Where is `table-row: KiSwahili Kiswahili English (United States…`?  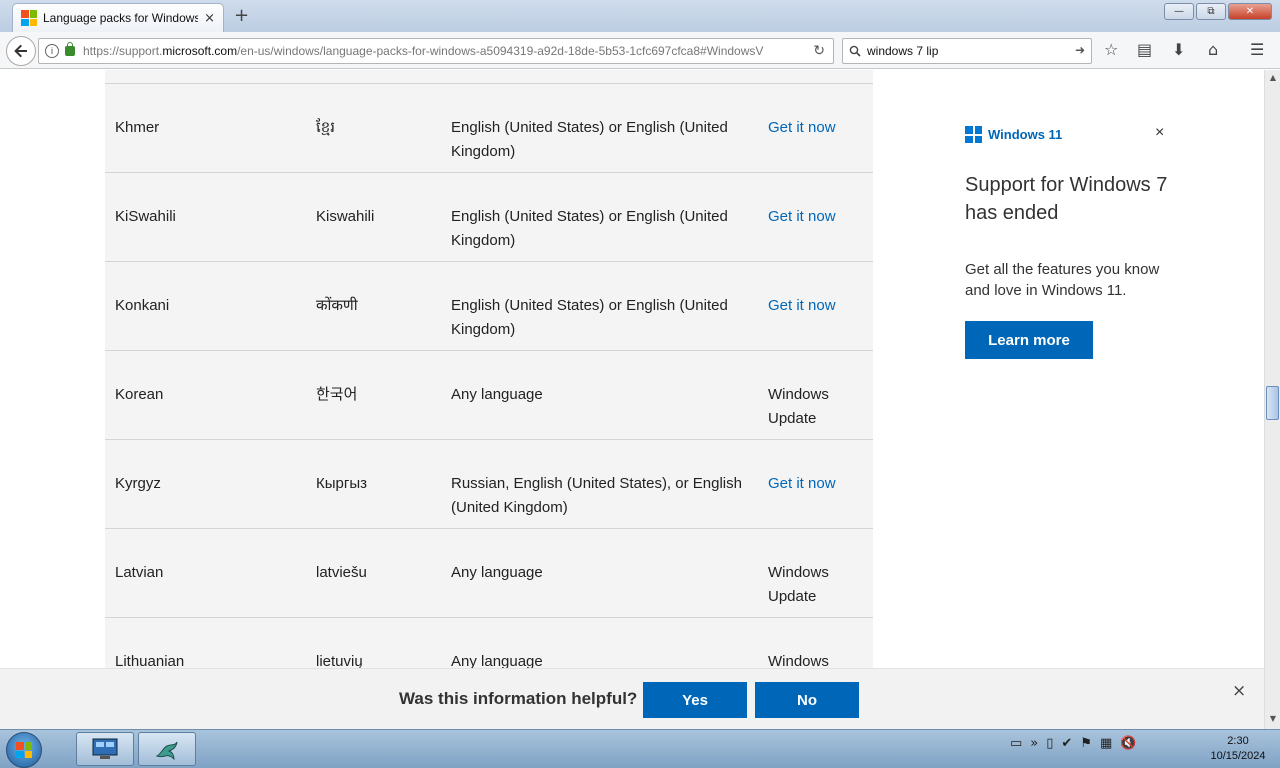
table-row: KiSwahili Kiswahili English (United States… is located at coordinates (489, 216).